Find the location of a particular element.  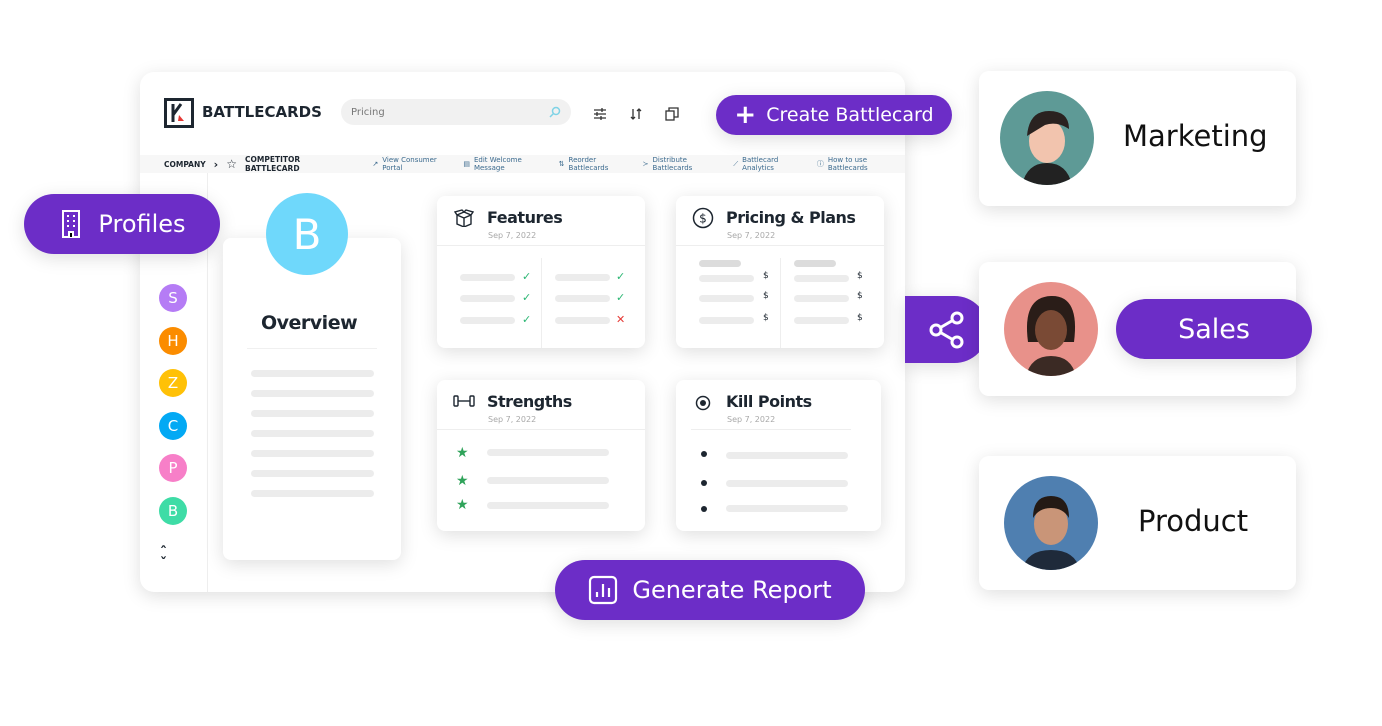

copy-icon is located at coordinates (672, 114).